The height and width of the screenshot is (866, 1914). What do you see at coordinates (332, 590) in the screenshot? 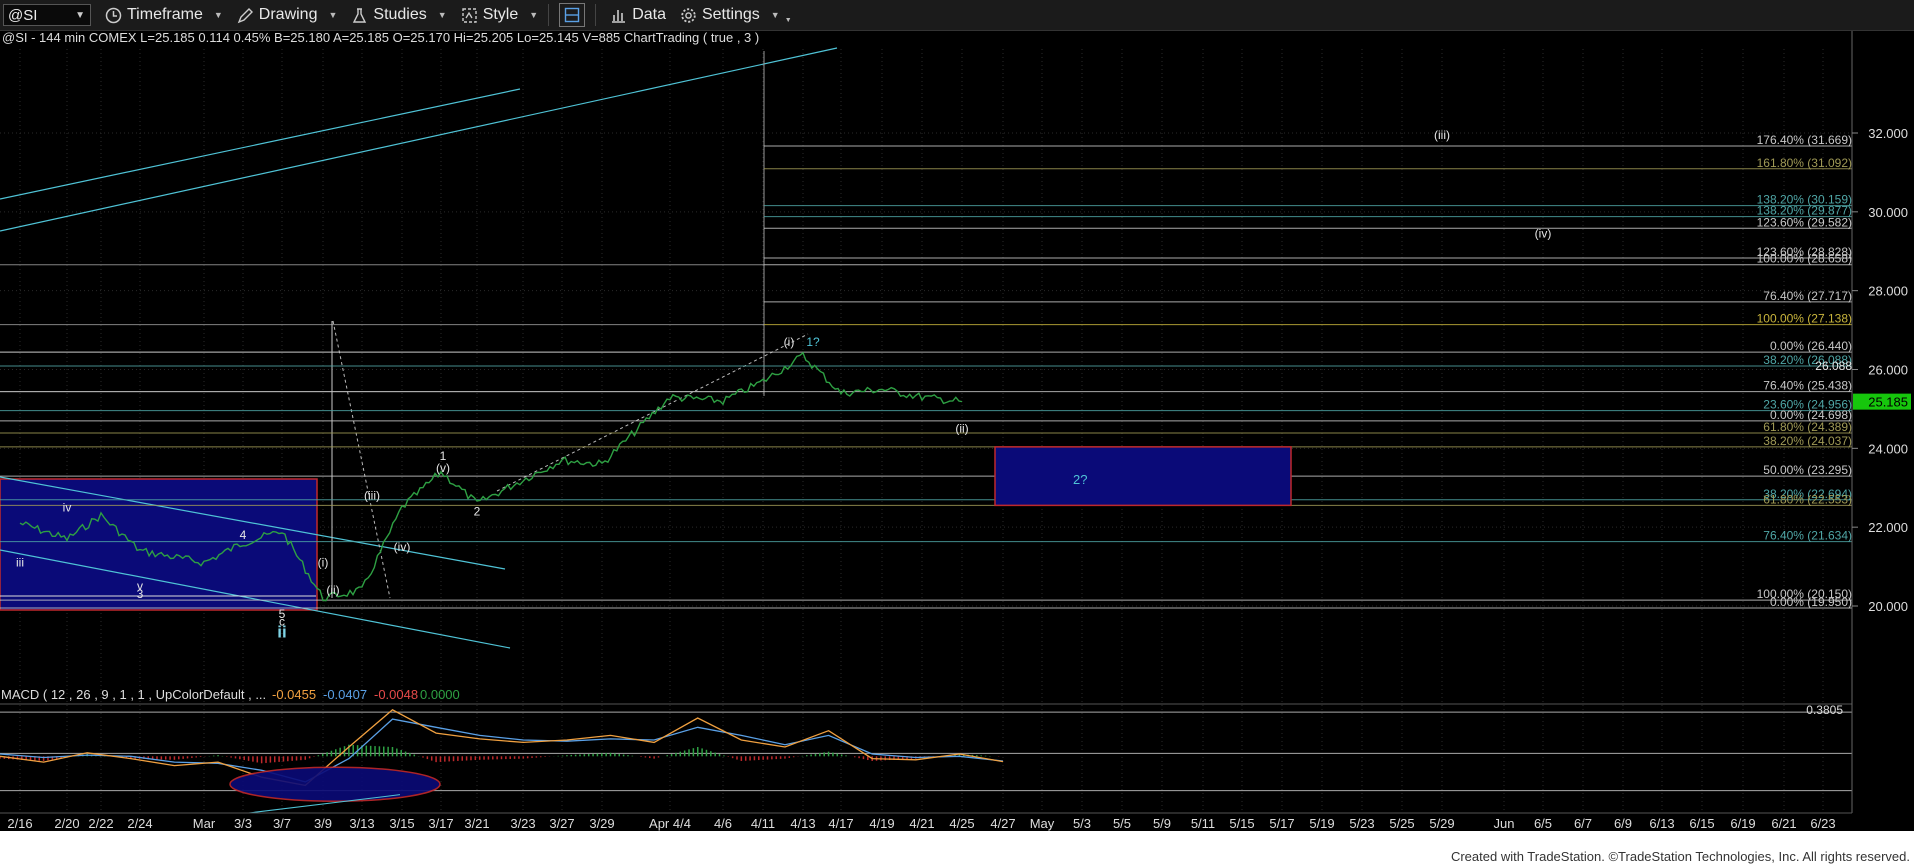
I see `wave-label: (ii)` at bounding box center [332, 590].